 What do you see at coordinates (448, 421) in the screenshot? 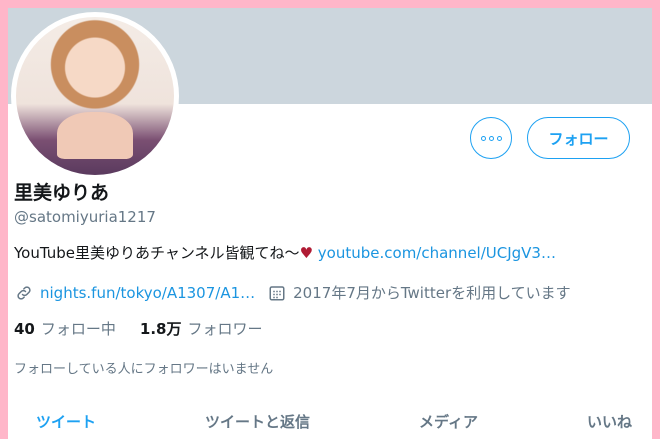
I see `tab-media: メディア` at bounding box center [448, 421].